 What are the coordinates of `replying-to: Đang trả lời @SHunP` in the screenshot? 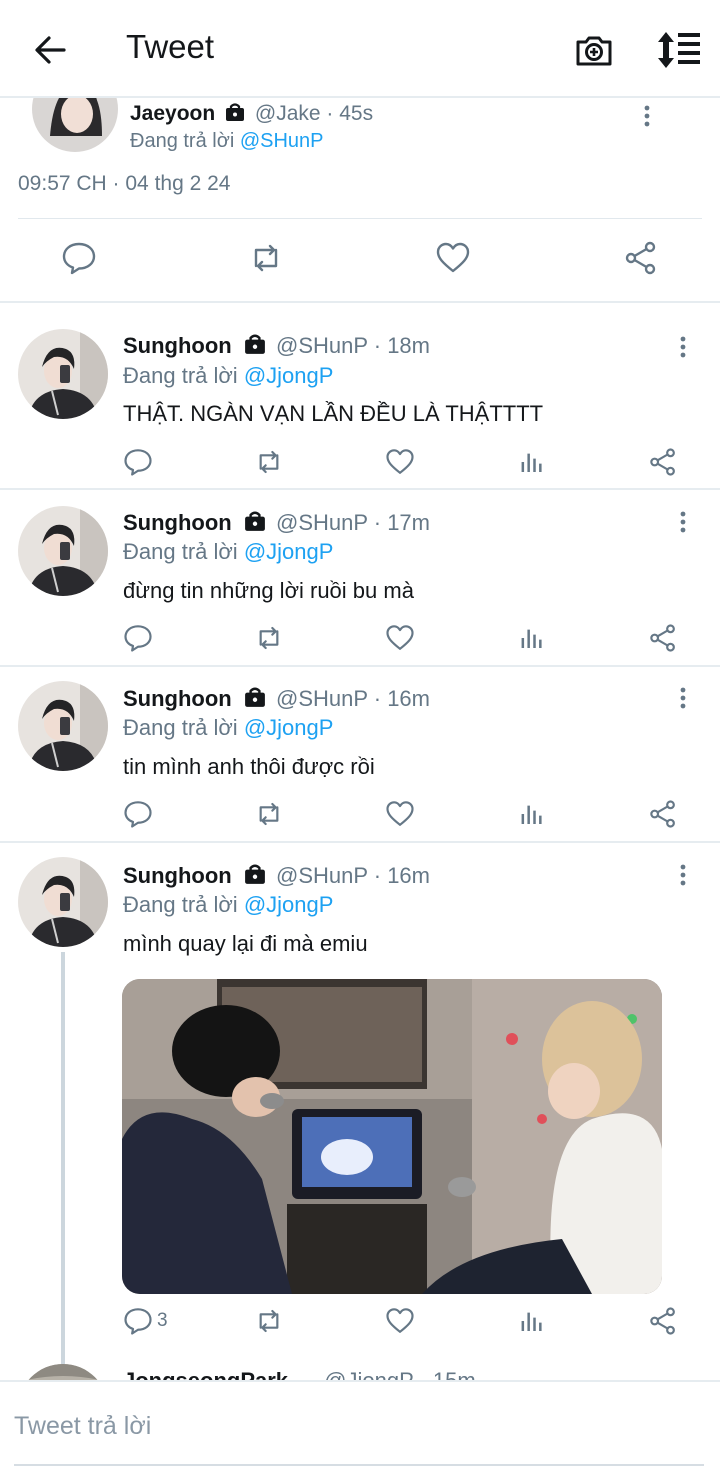 It's located at (227, 141).